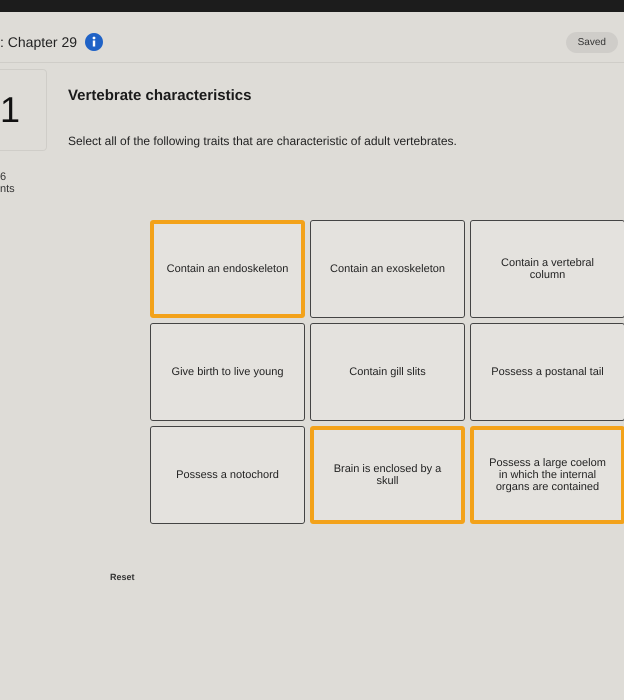  I want to click on chapter-title: : Chapter 29, so click(39, 42).